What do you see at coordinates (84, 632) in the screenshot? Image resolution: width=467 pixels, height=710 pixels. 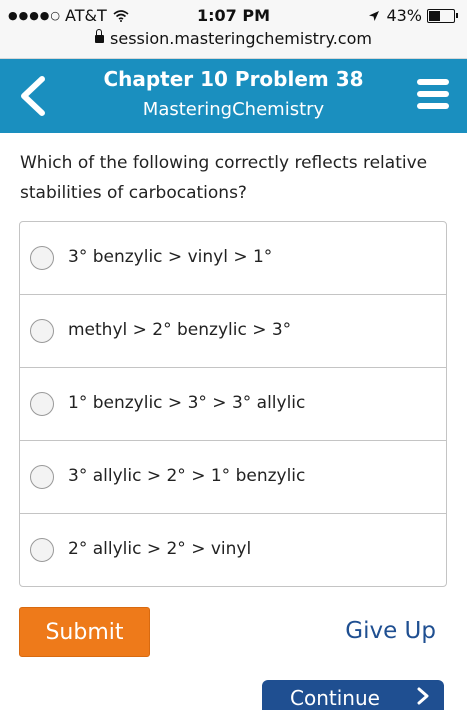 I see `submit-button: Submit` at bounding box center [84, 632].